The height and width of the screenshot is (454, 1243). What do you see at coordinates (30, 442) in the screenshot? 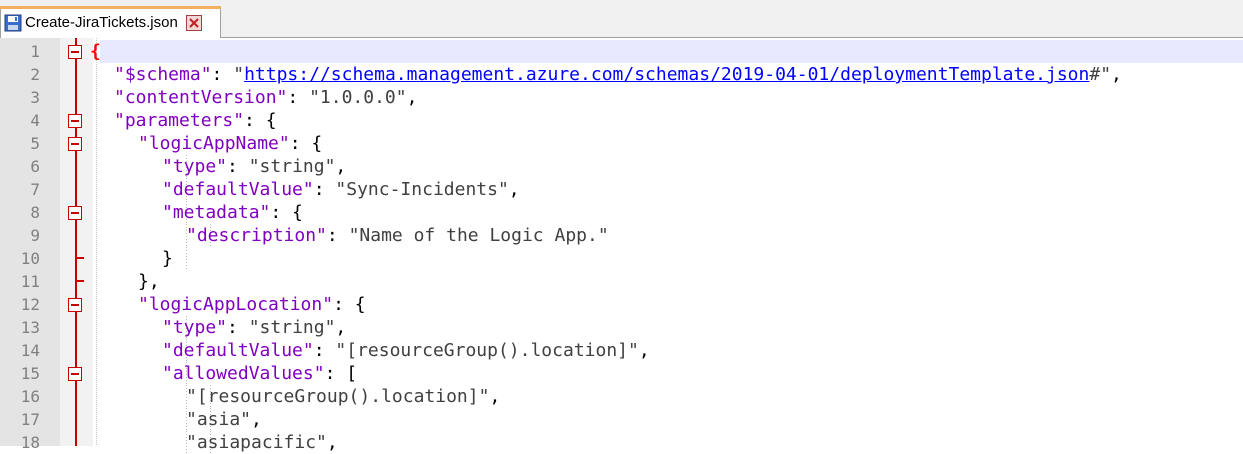
I see `line-number: 18` at bounding box center [30, 442].